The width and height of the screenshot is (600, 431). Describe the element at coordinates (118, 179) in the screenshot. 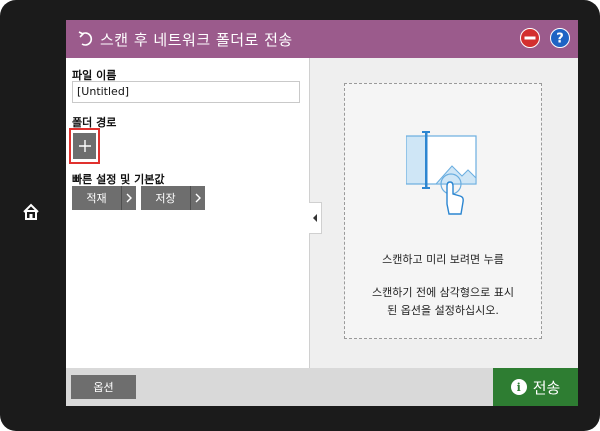

I see `quick-sets-label: 빠른 설정 및 기본값` at that location.